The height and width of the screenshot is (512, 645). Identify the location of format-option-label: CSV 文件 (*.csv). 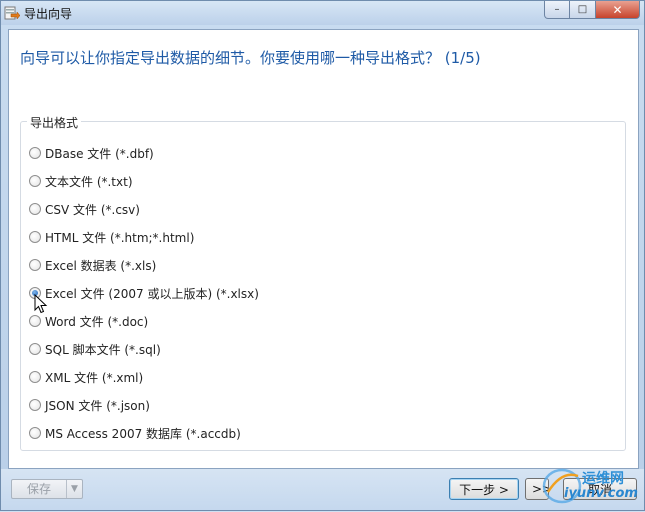
(92, 209).